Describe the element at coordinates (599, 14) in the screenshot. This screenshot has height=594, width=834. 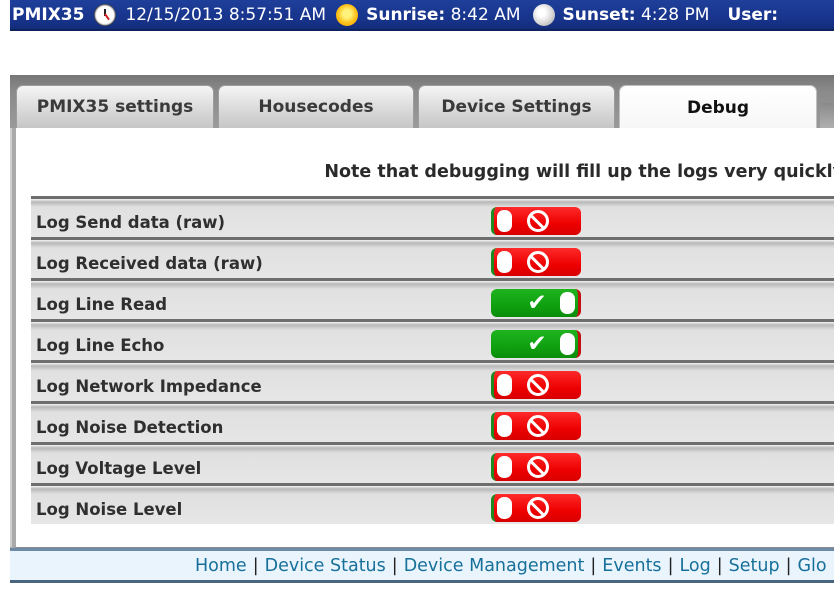
I see `sunset-label: Sunset:` at that location.